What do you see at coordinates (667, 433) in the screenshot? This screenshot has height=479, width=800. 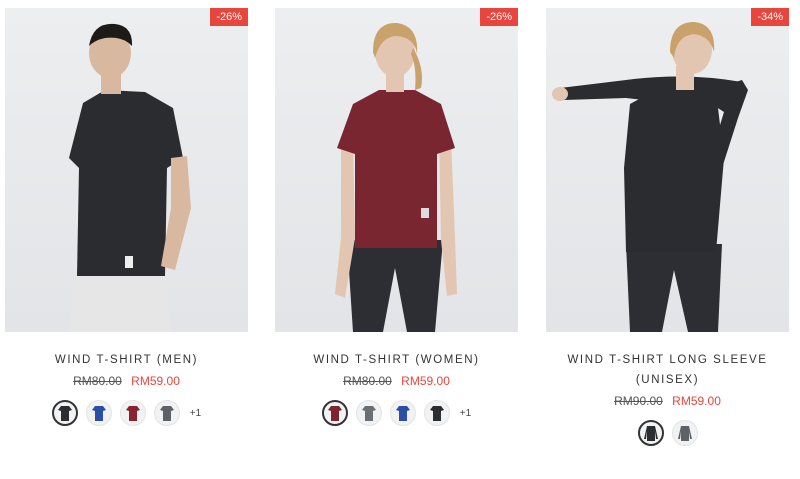 I see `color-swatches` at bounding box center [667, 433].